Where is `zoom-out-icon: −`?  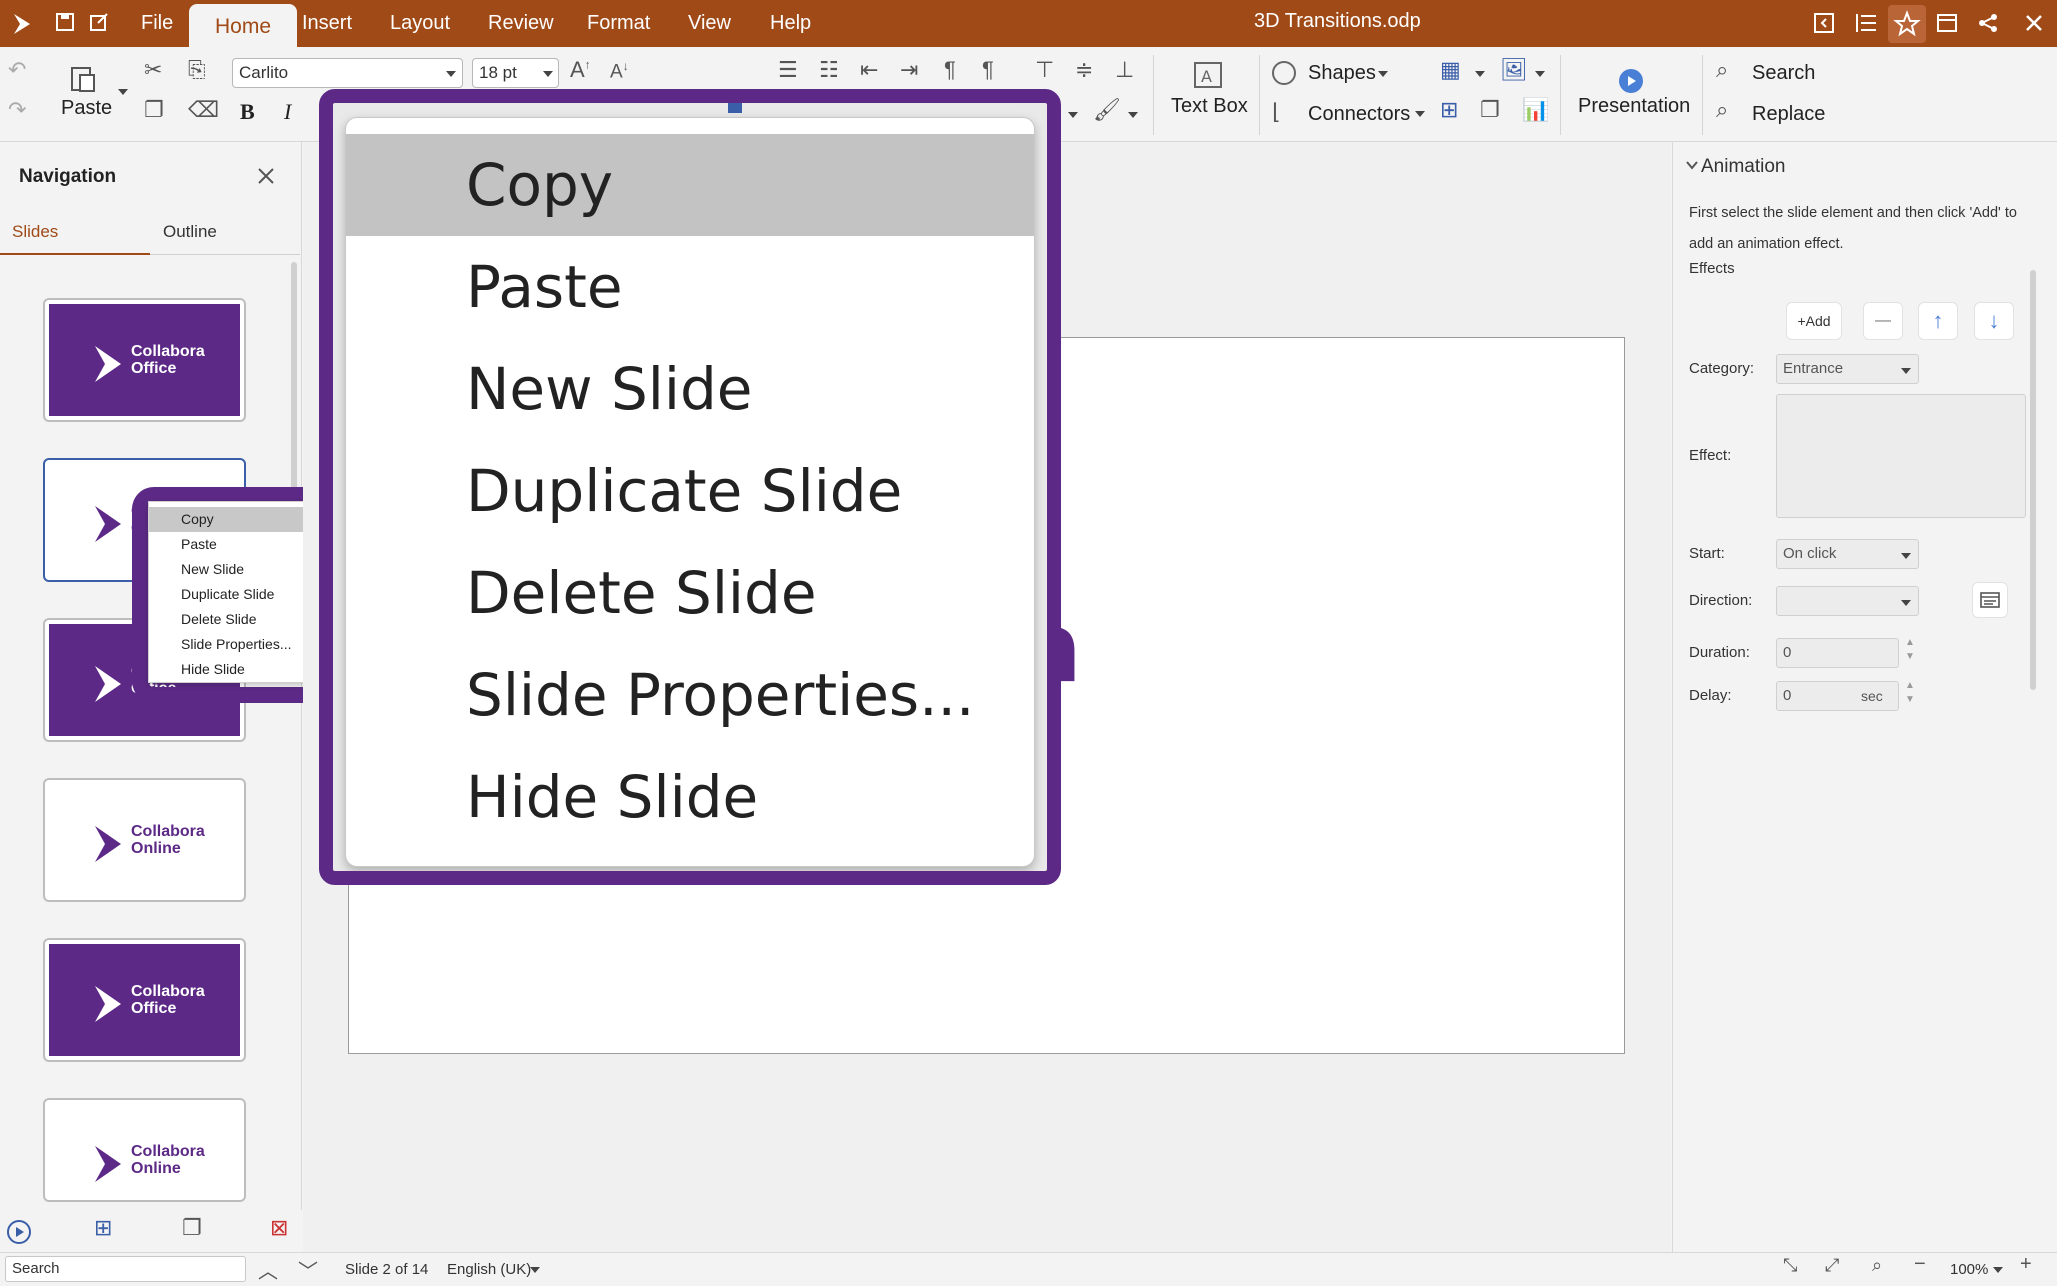 zoom-out-icon: − is located at coordinates (1920, 1264).